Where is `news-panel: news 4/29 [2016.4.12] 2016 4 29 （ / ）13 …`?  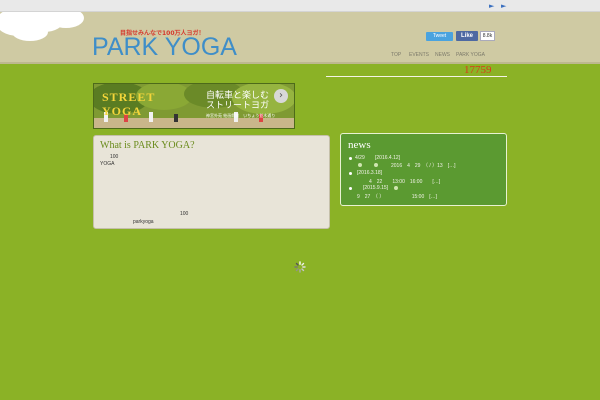
news-panel: news 4/29 [2016.4.12] 2016 4 29 （ / ）13 … is located at coordinates (423, 169).